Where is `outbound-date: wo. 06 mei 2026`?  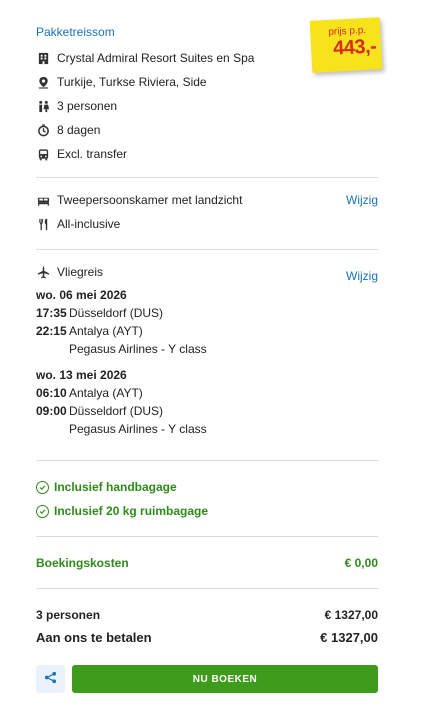 outbound-date: wo. 06 mei 2026 is located at coordinates (81, 295).